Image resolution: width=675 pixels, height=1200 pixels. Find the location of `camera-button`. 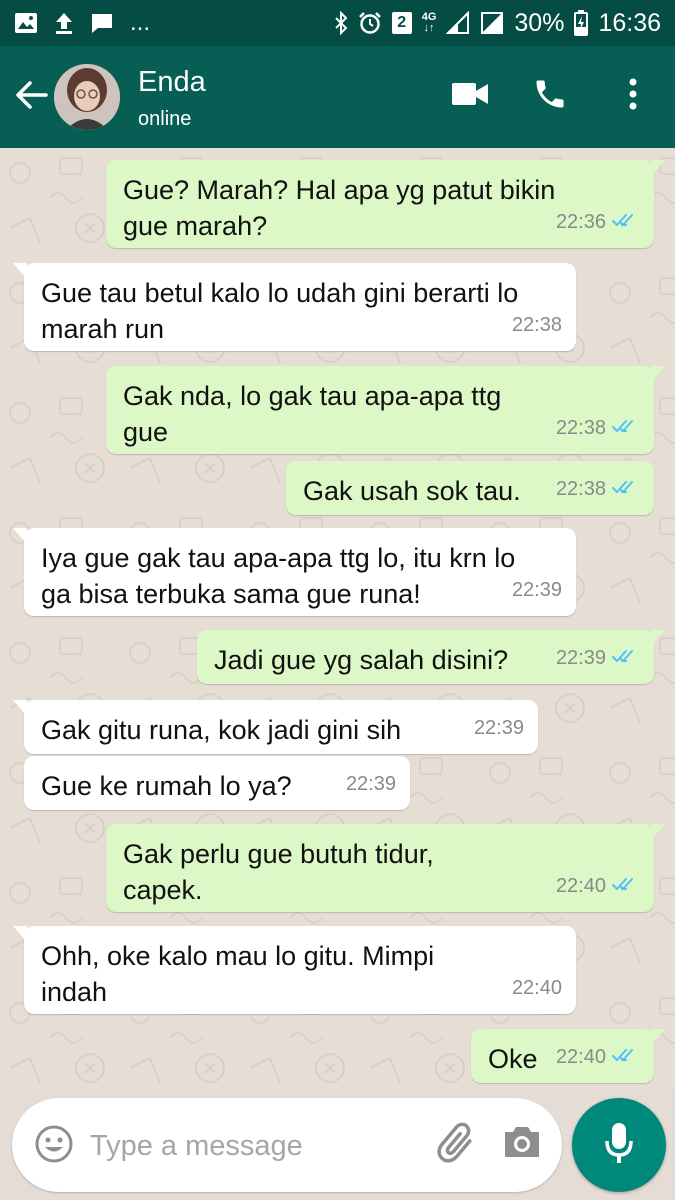

camera-button is located at coordinates (522, 1144).